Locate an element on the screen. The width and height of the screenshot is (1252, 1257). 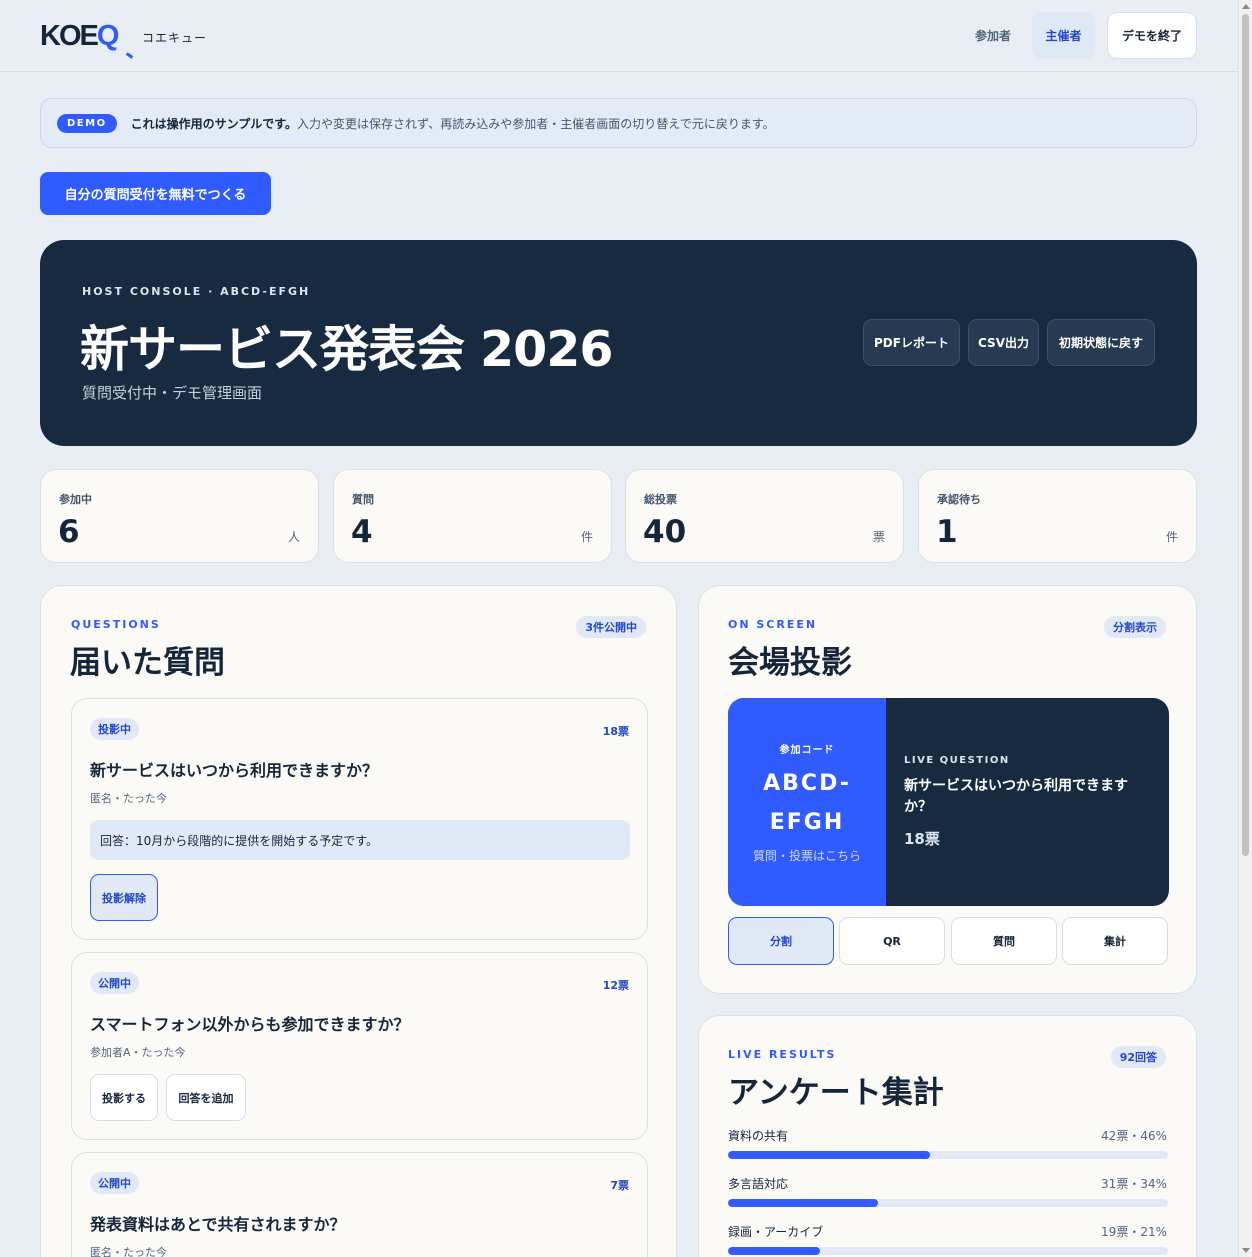
result-label: 多言語対応 is located at coordinates (758, 1184).